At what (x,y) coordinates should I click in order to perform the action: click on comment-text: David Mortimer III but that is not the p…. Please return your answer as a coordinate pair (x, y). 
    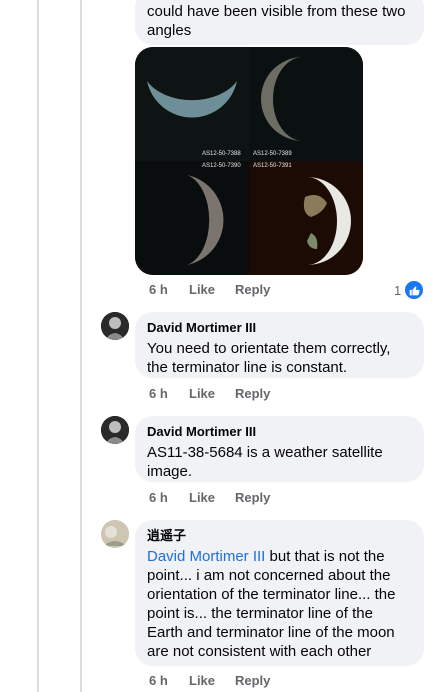
    Looking at the image, I should click on (279, 604).